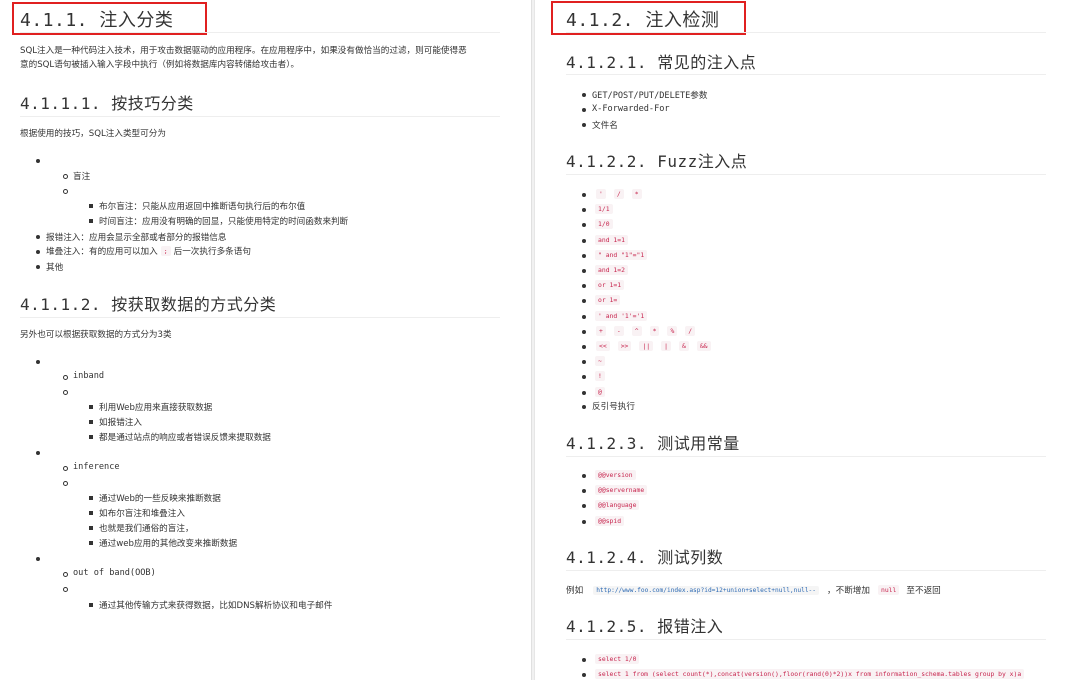 The image size is (1080, 680). I want to click on fuzz-code: !, so click(600, 376).